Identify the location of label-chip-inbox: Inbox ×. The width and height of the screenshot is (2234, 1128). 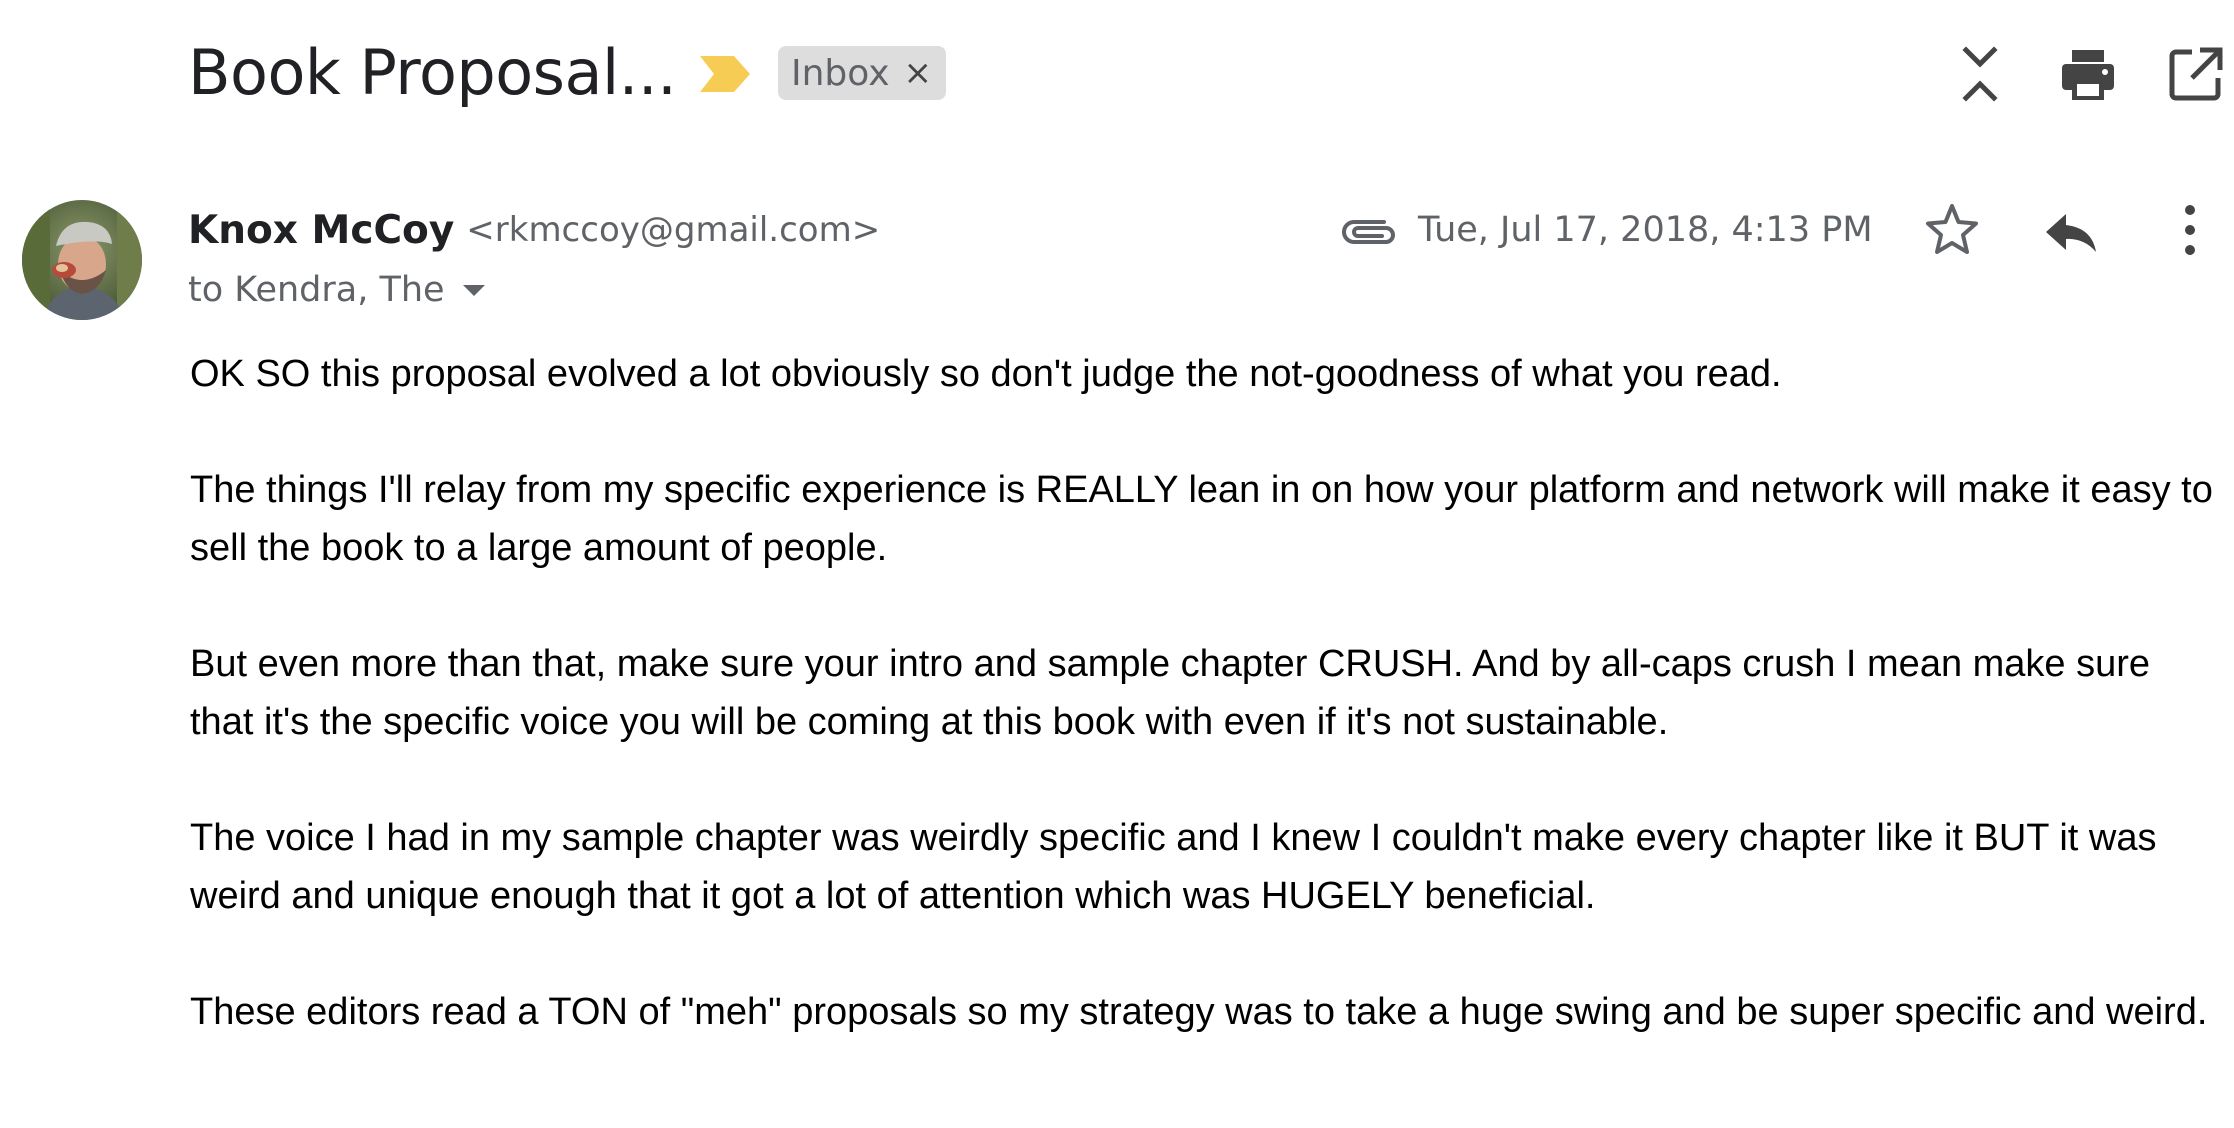
(862, 73).